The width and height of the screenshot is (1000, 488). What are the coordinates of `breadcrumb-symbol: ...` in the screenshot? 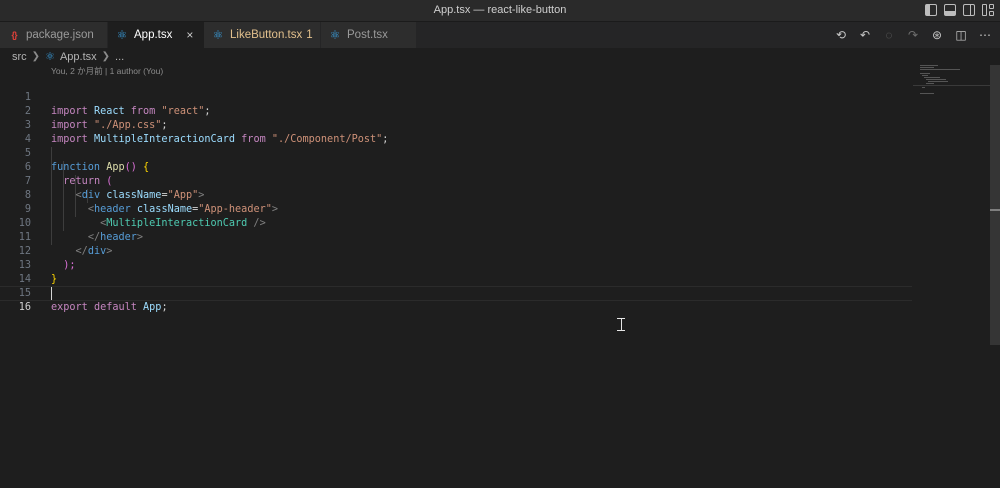 It's located at (119, 57).